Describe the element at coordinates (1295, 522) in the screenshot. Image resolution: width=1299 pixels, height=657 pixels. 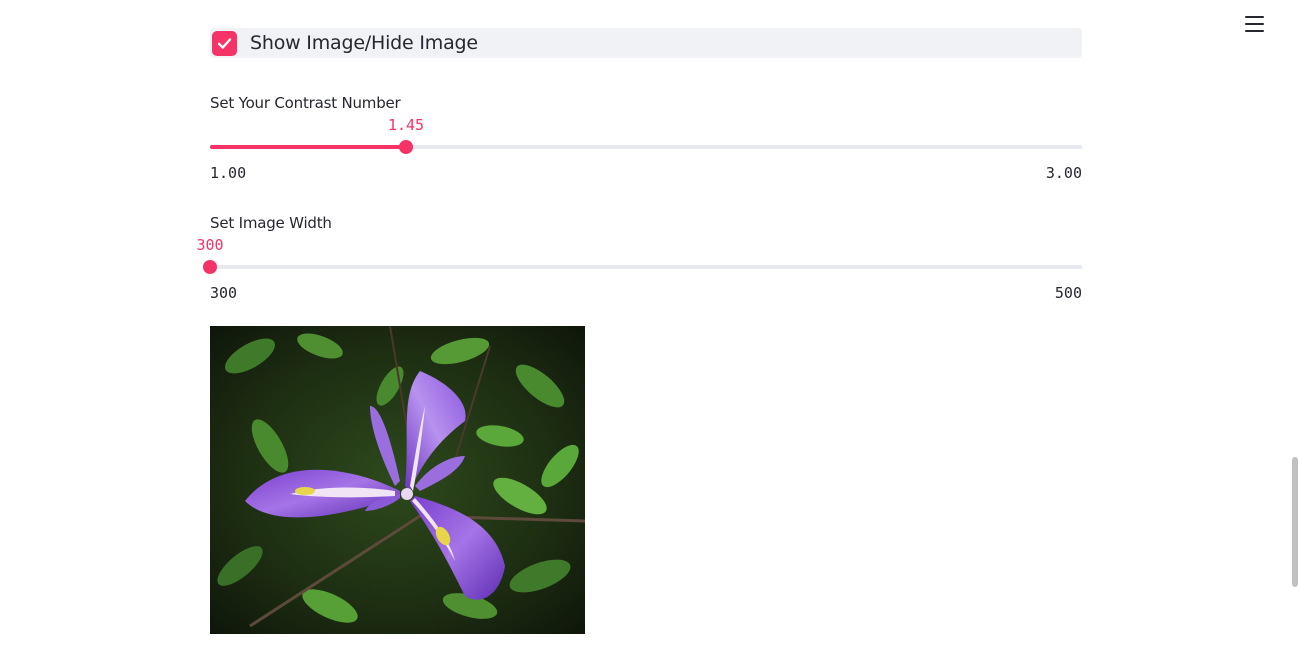
I see `page-scrollbar` at that location.